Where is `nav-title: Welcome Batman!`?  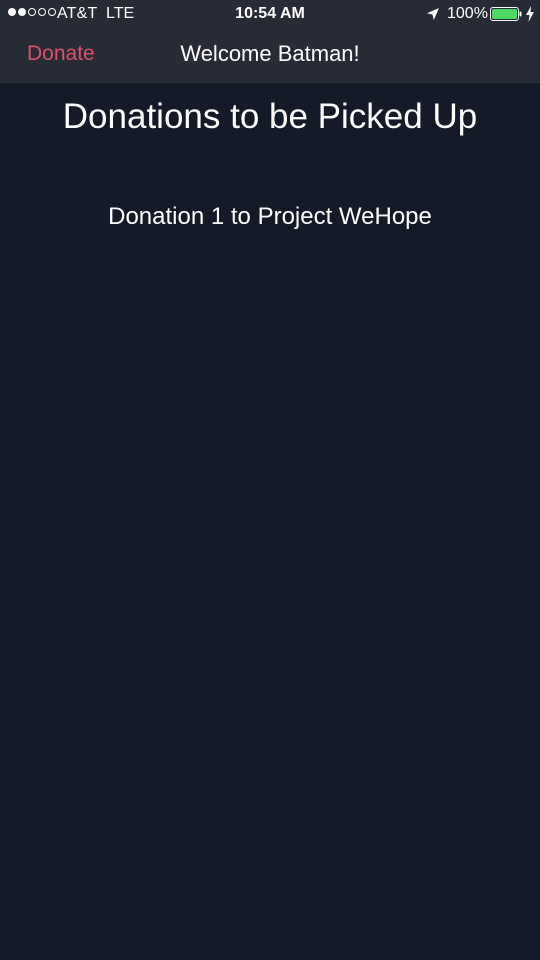
nav-title: Welcome Batman! is located at coordinates (270, 53).